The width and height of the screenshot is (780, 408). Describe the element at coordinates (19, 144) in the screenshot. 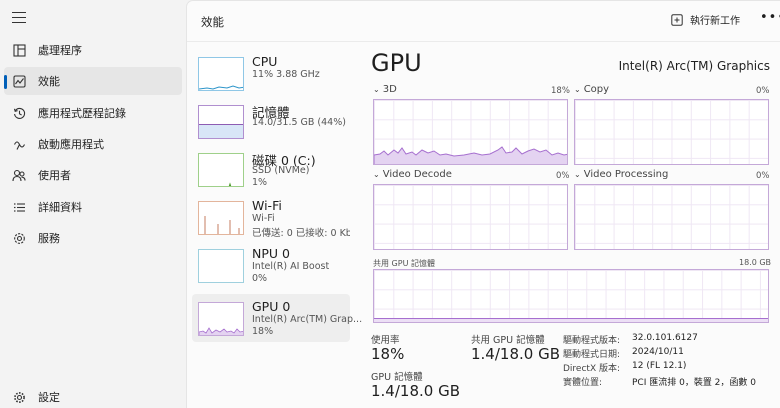

I see `startup-icon` at that location.